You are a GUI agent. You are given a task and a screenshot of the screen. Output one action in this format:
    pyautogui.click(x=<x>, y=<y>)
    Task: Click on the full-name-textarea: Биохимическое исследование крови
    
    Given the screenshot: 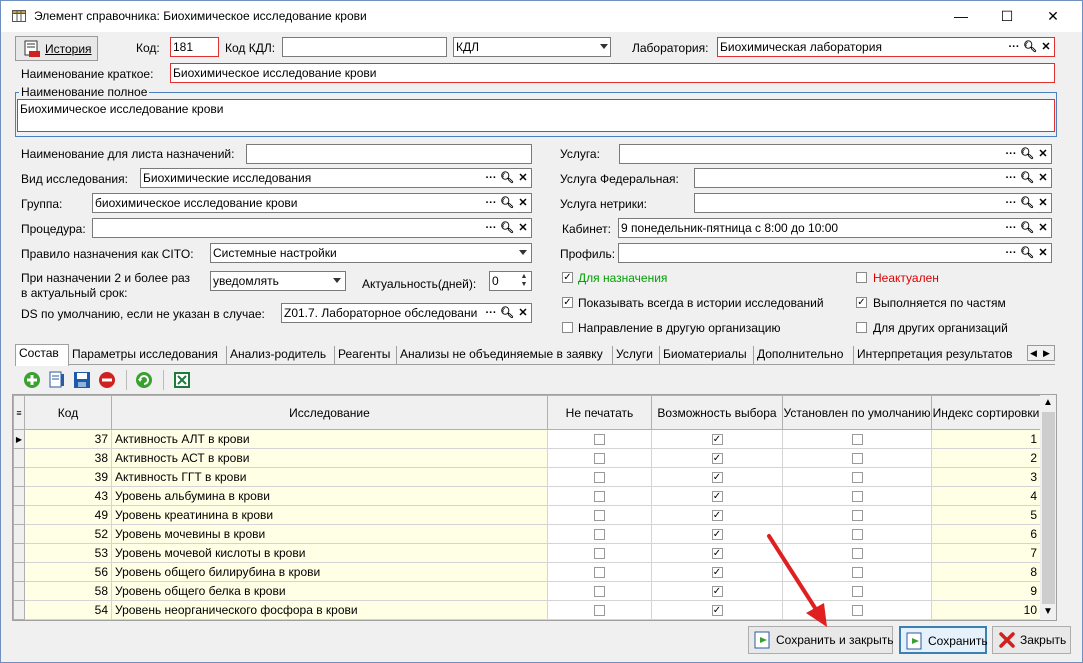 What is the action you would take?
    pyautogui.click(x=536, y=115)
    